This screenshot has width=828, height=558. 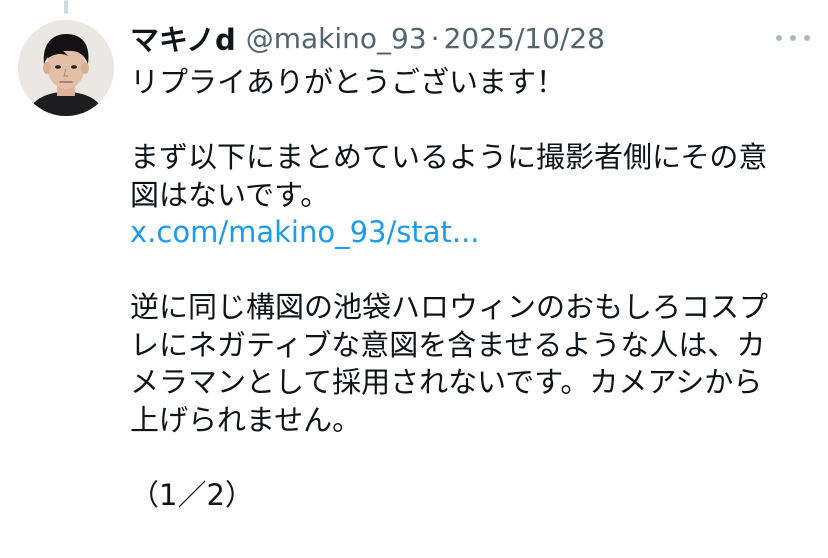 I want to click on tweet-header: マキノd @makino_93 · 2025/10/28, so click(x=367, y=38).